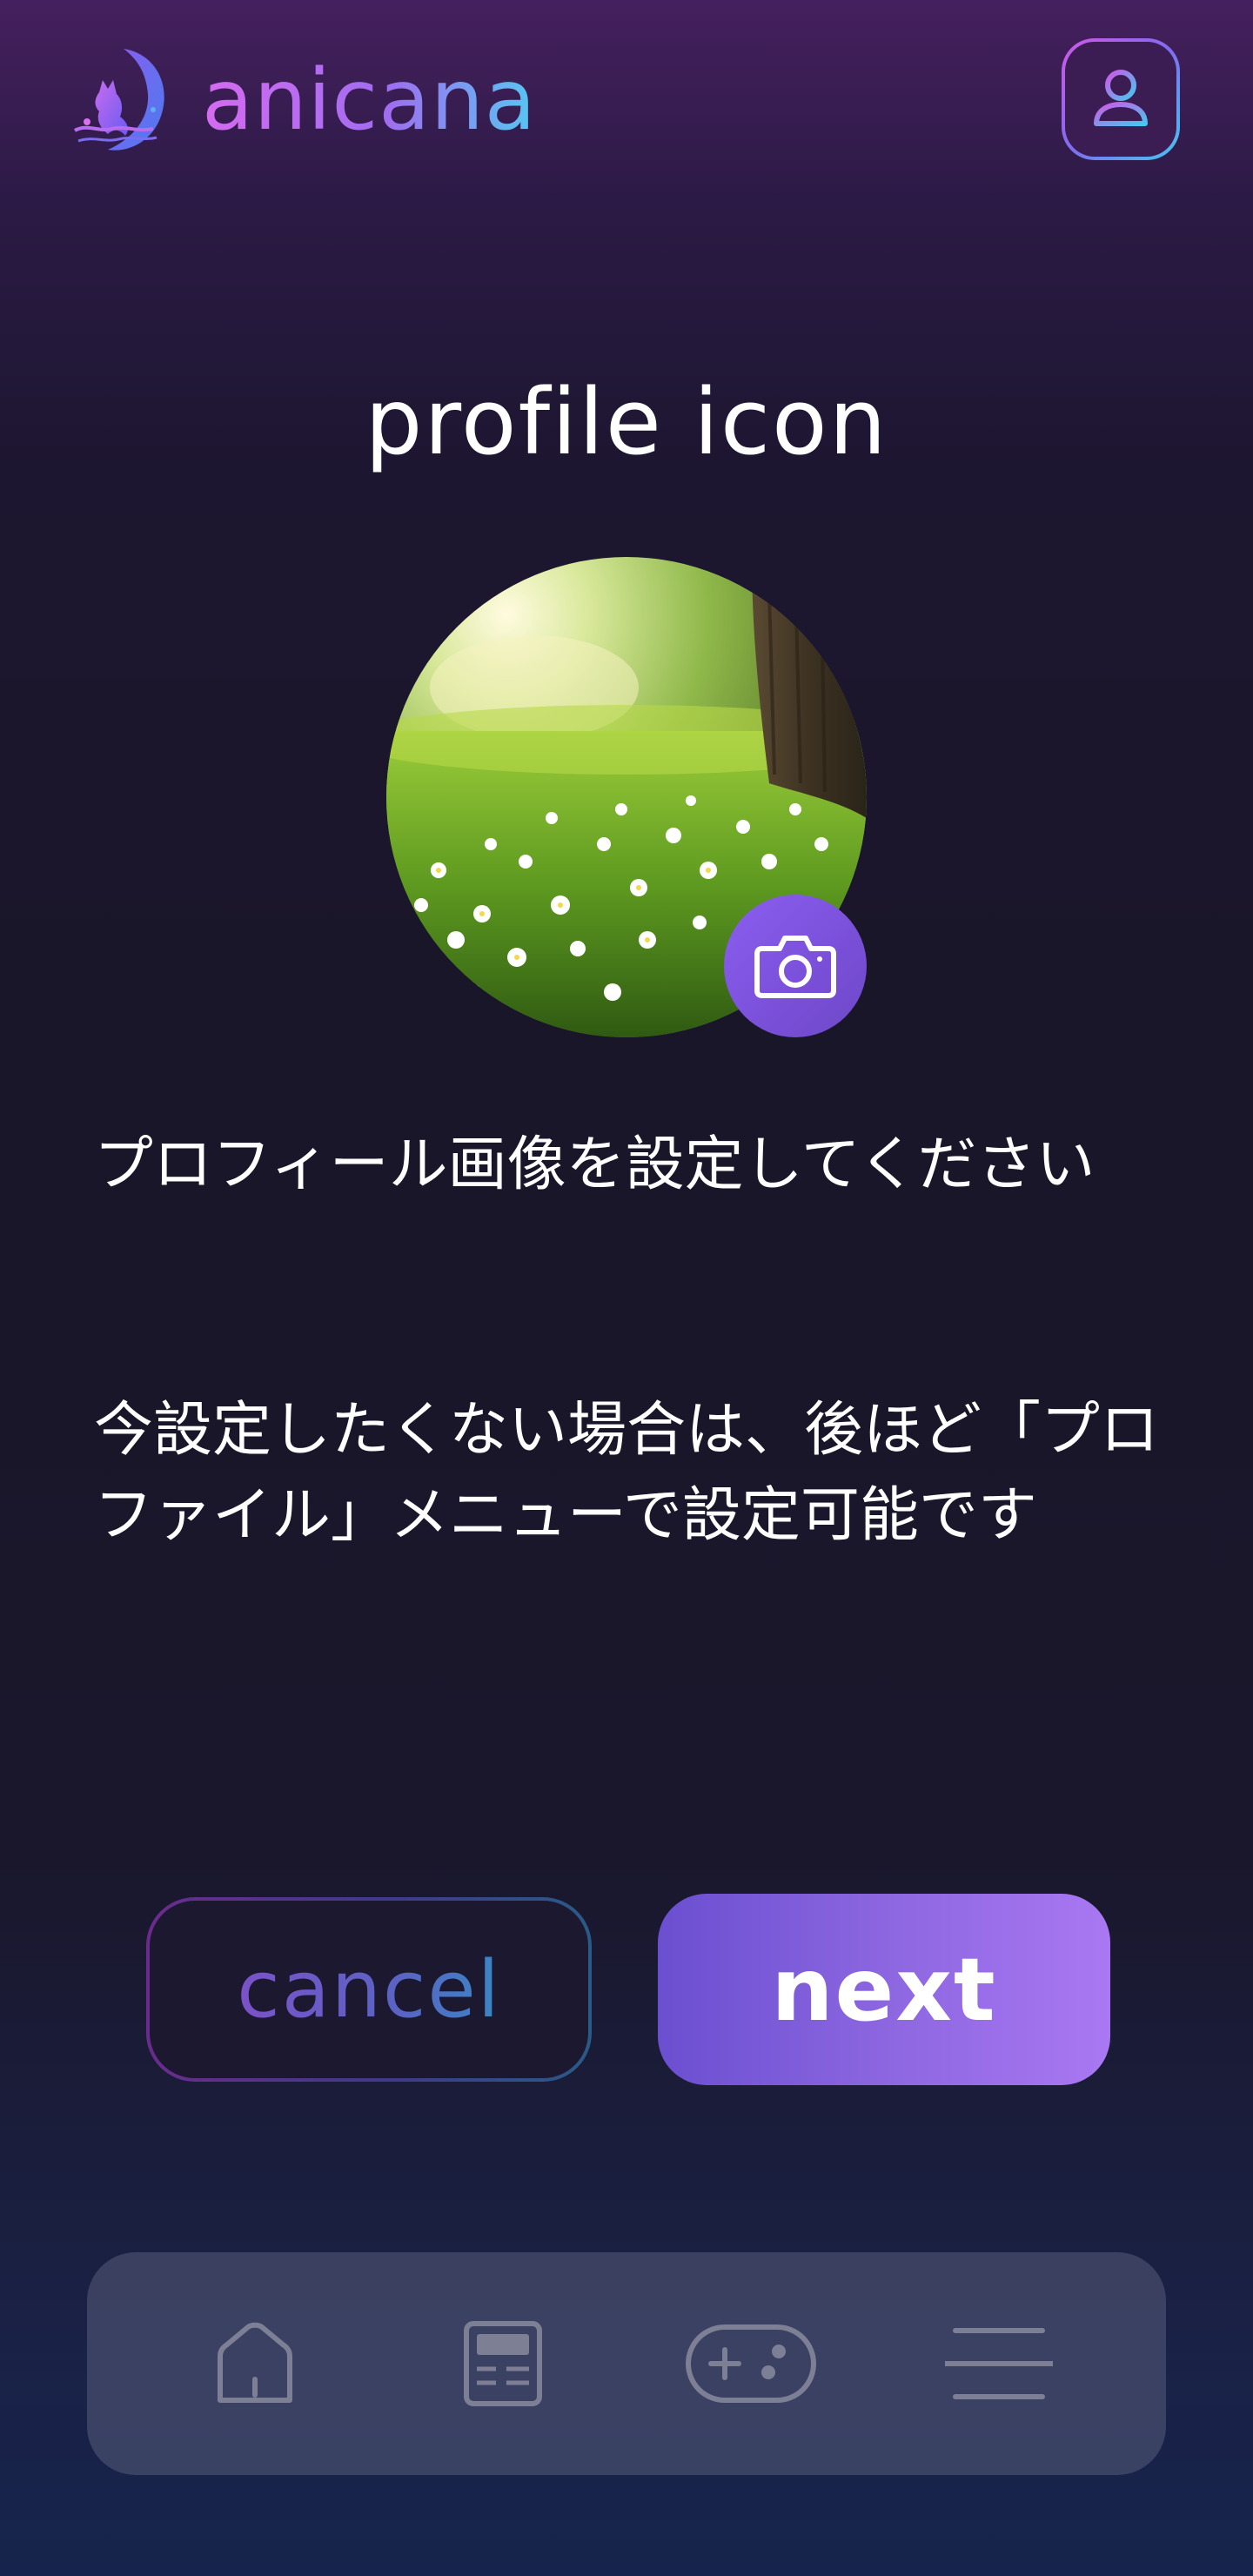 This screenshot has height=2576, width=1253. I want to click on change-photo-button, so click(795, 966).